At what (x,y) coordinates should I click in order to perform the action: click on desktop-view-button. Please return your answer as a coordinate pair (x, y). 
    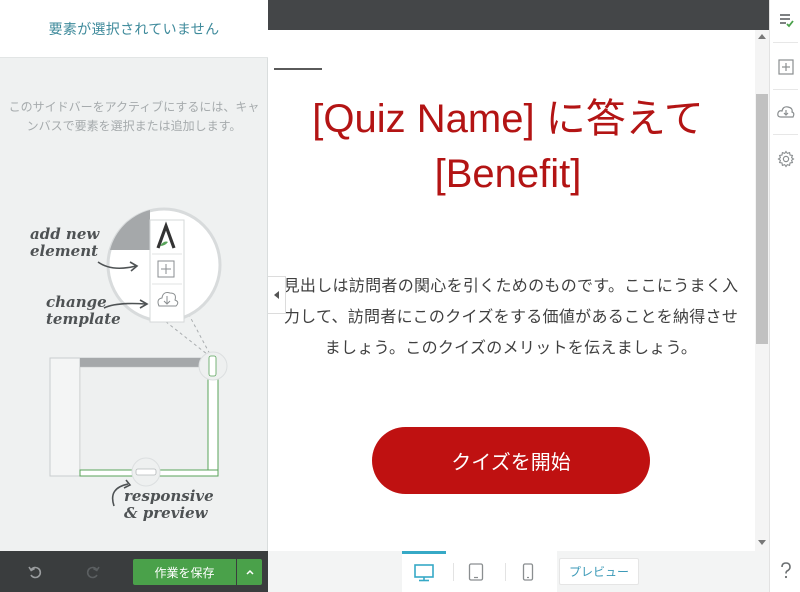
    Looking at the image, I should click on (424, 571).